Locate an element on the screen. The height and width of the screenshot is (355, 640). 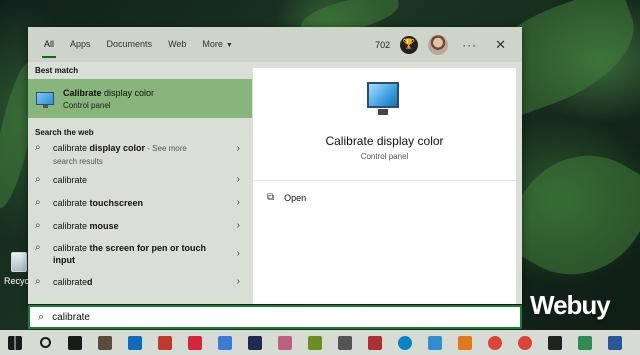
taskbar is located at coordinates (320, 342).